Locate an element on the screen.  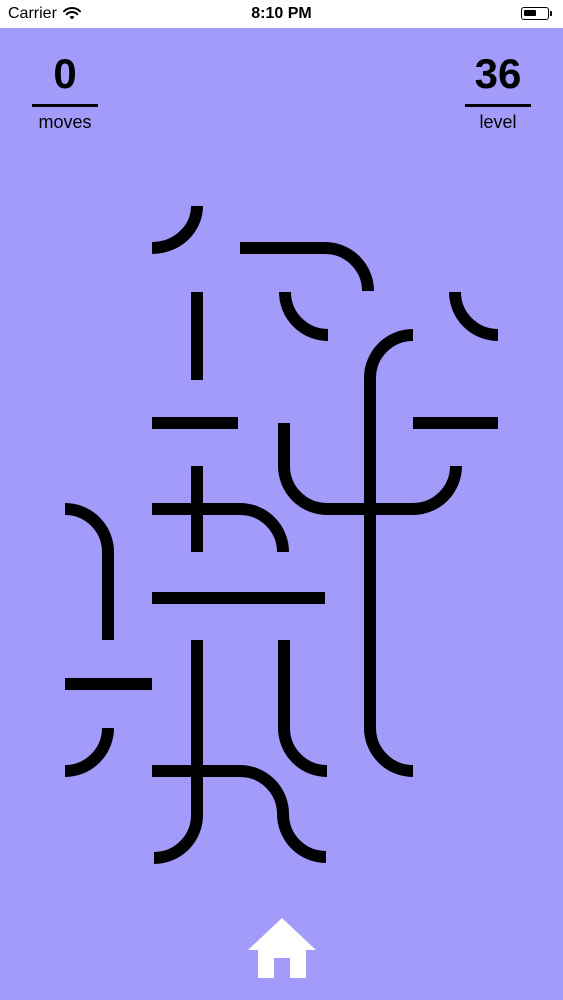
home-icon is located at coordinates (282, 948).